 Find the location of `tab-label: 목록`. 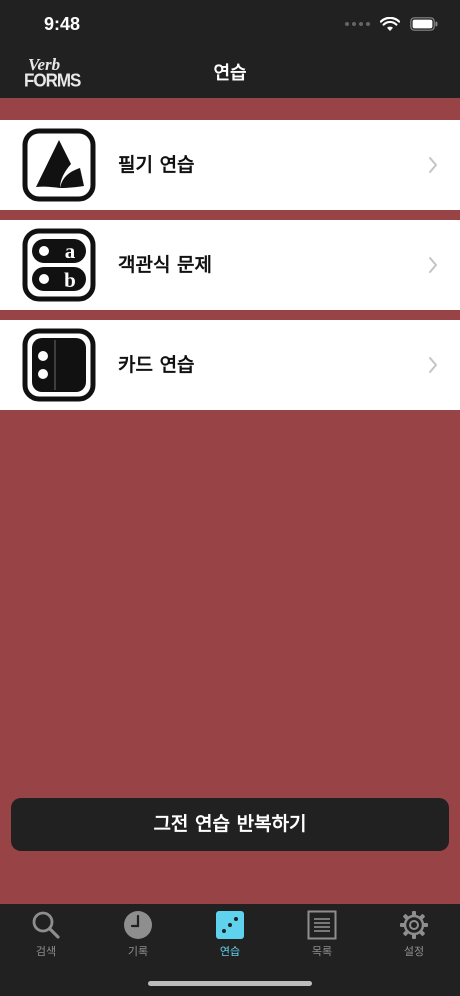

tab-label: 목록 is located at coordinates (322, 951).